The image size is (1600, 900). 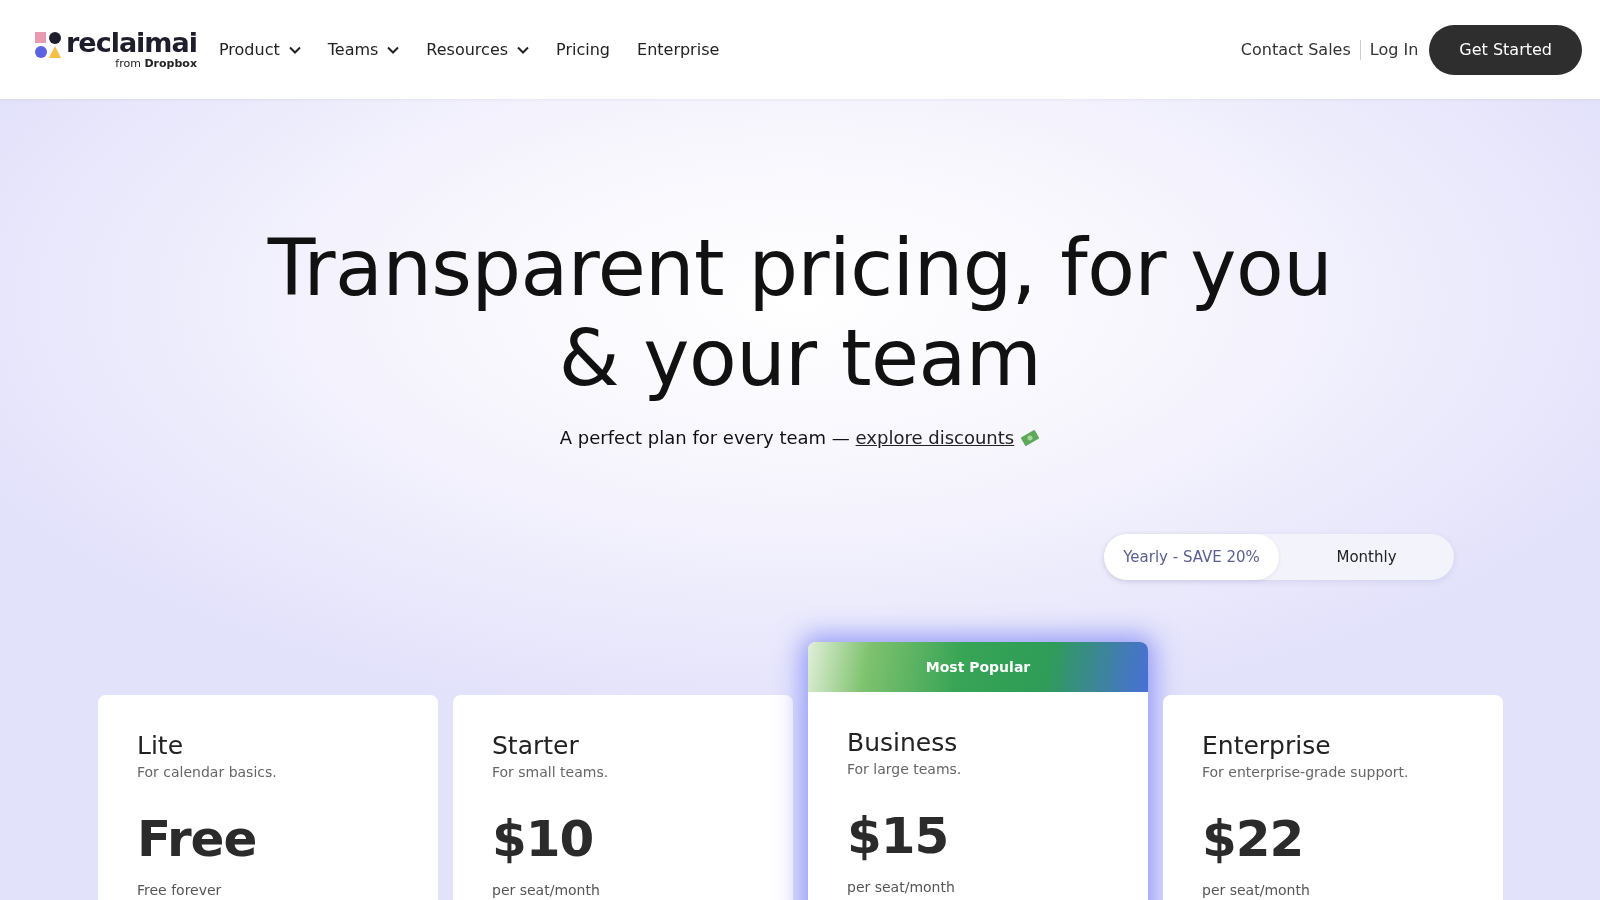 What do you see at coordinates (170, 63) in the screenshot?
I see `brand-company: Dropbox` at bounding box center [170, 63].